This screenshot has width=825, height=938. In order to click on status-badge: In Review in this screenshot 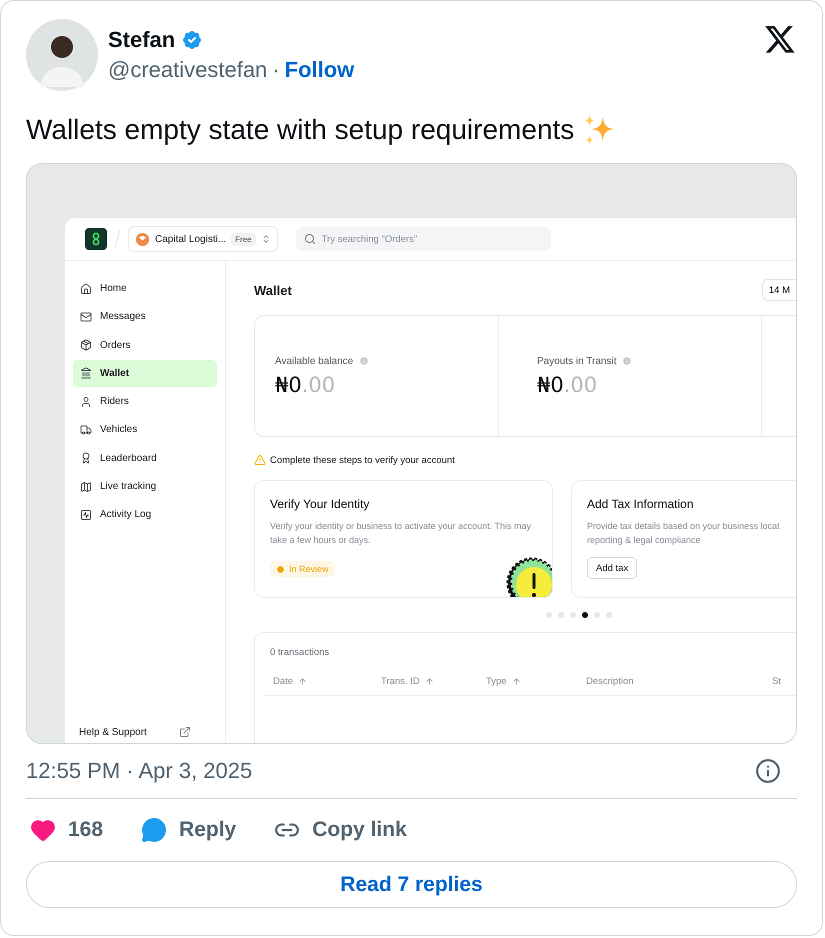, I will do `click(302, 569)`.